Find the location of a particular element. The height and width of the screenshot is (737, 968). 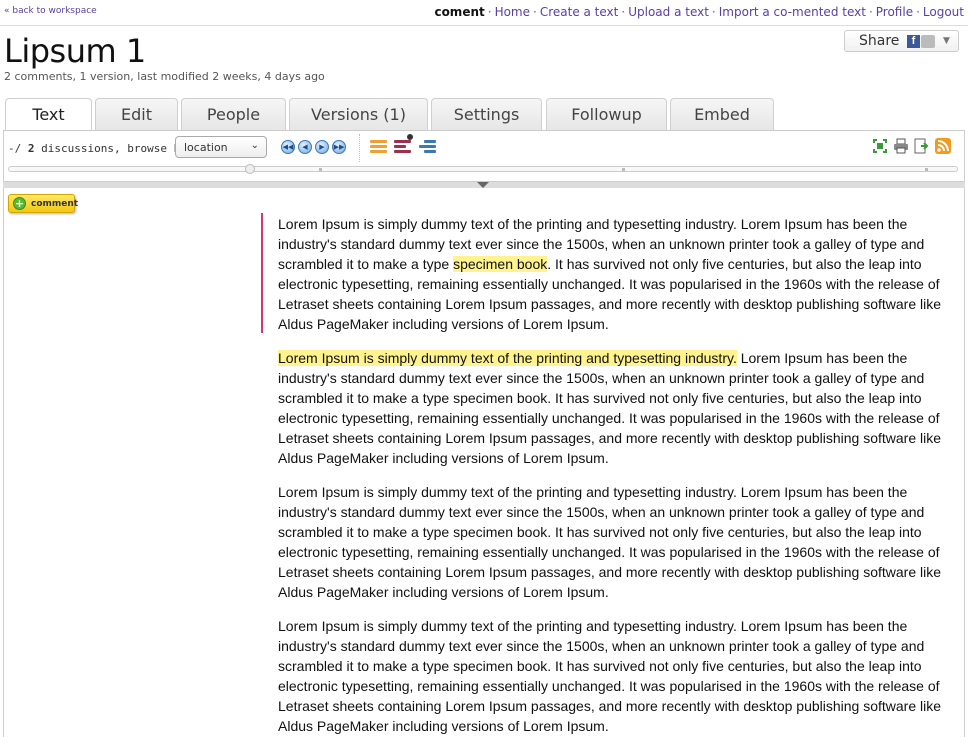

home-link: Home is located at coordinates (512, 12).